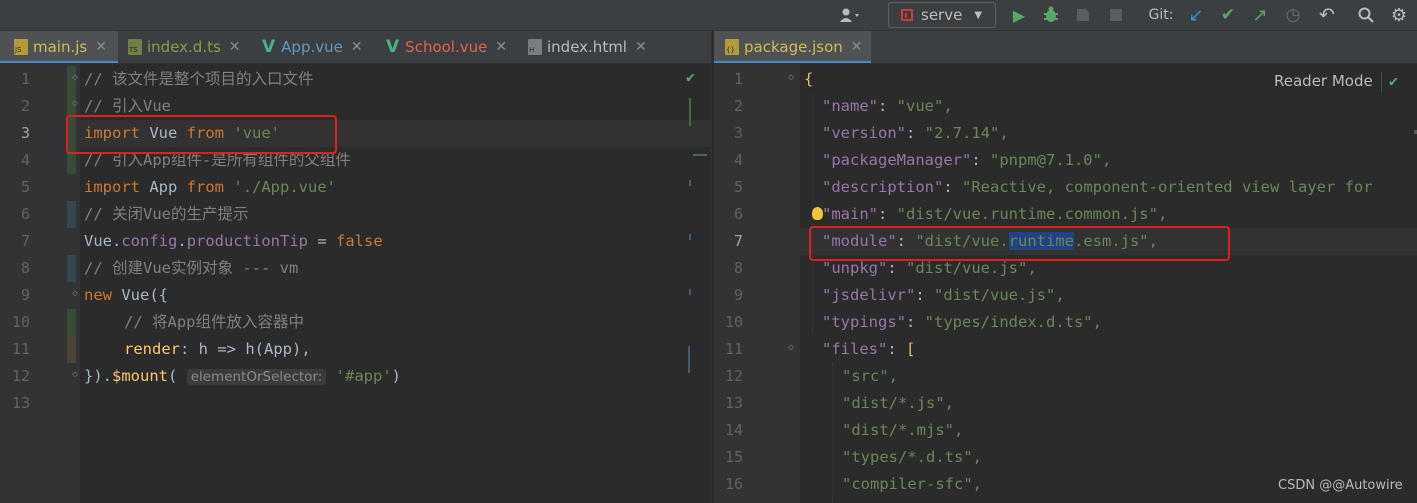 The height and width of the screenshot is (503, 1417). I want to click on tab-index-d-ts: TS index.d.ts ✕, so click(184, 47).